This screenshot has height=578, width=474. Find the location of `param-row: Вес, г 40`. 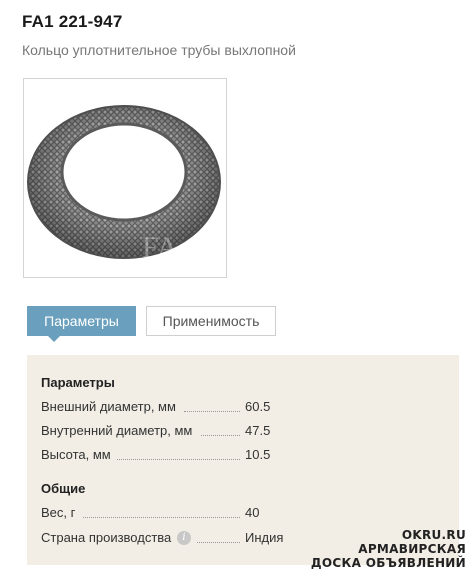

param-row: Вес, г 40 is located at coordinates (191, 514).